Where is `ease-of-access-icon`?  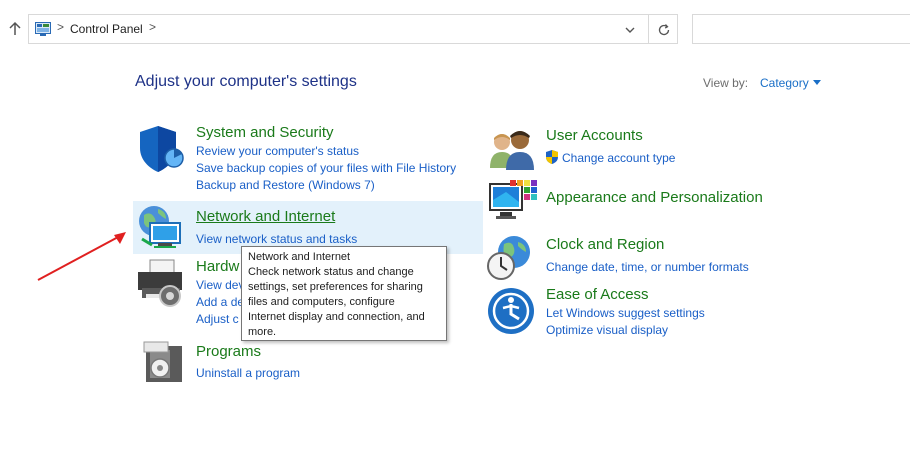 ease-of-access-icon is located at coordinates (512, 312).